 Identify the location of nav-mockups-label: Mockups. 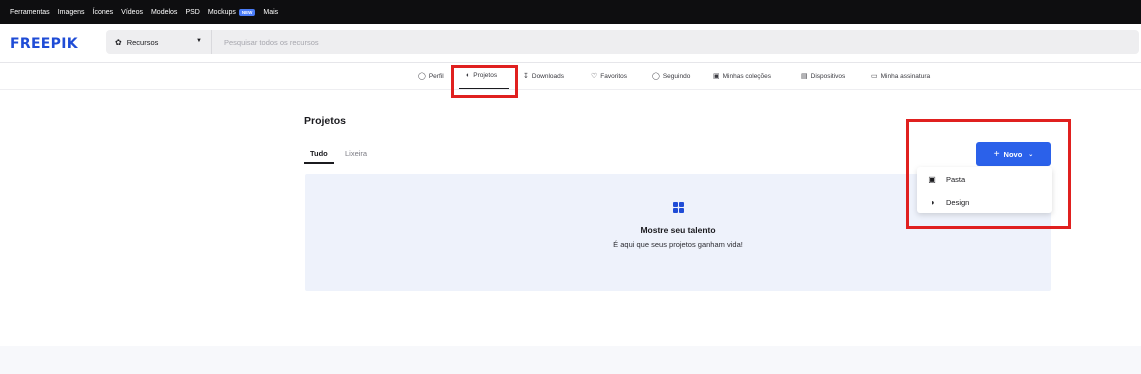
(221, 12).